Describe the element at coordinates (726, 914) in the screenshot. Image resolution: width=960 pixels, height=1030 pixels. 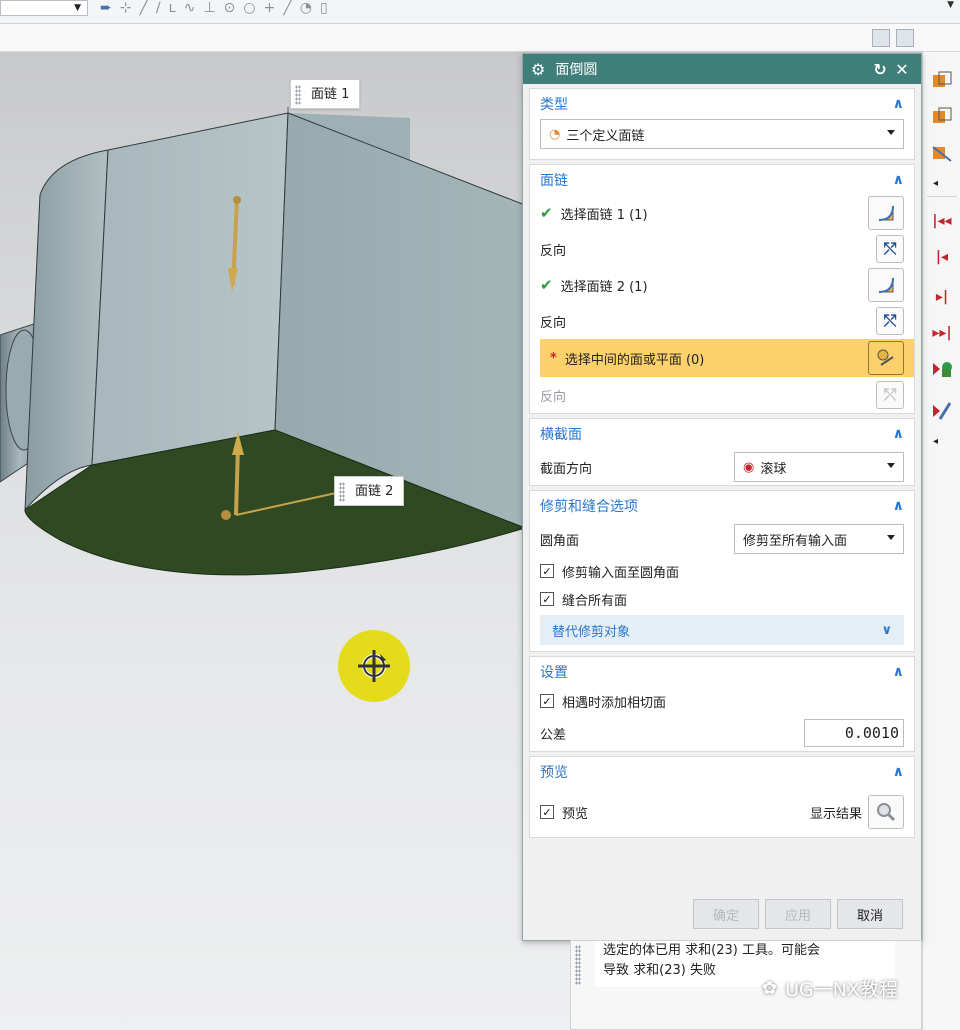
I see `ok-button: 确定` at that location.